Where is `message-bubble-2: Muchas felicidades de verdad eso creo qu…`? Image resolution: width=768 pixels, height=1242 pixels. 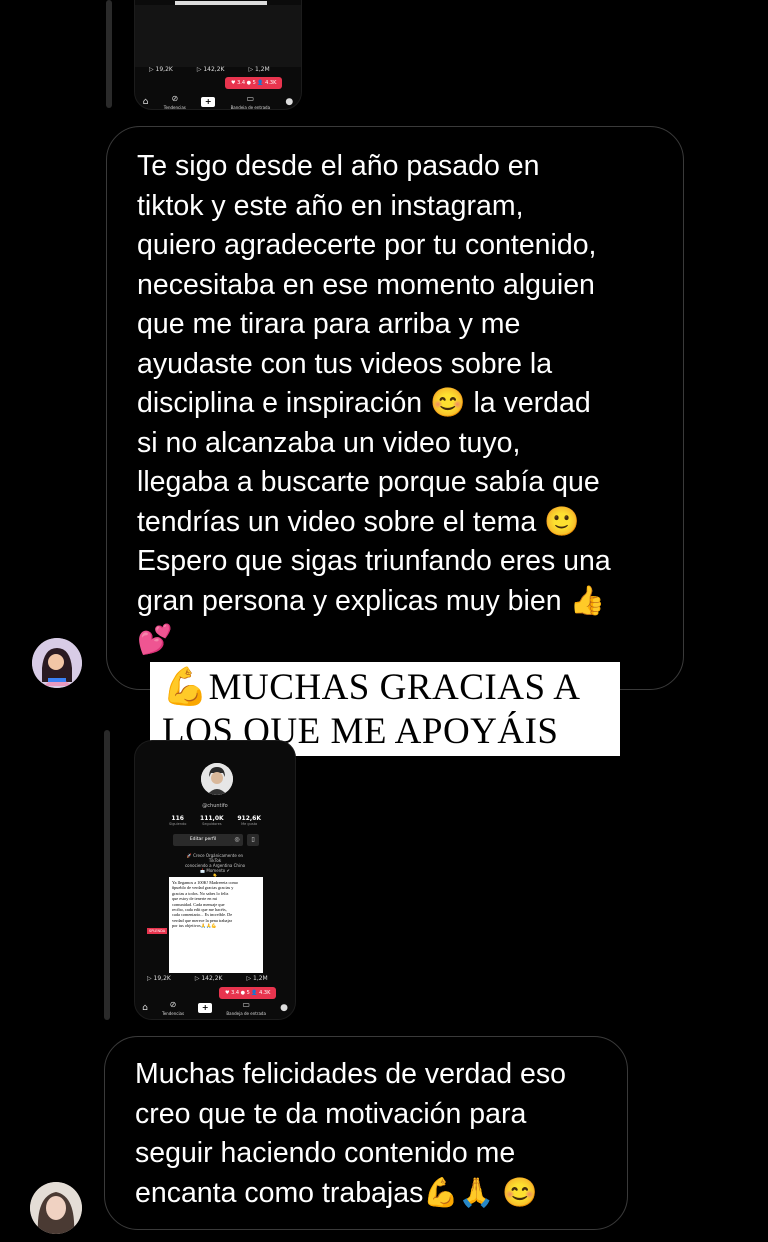
message-bubble-2: Muchas felicidades de verdad eso creo qu… is located at coordinates (366, 1133).